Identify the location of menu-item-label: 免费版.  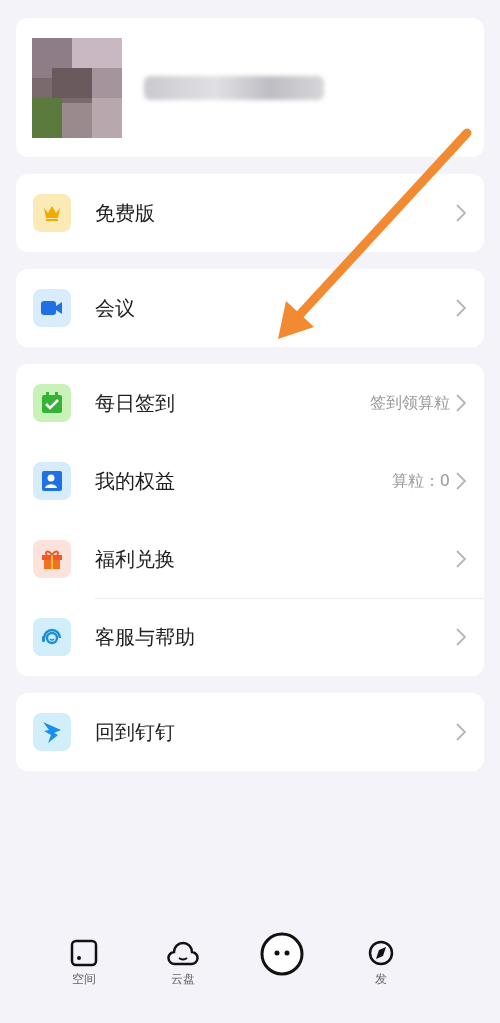
(125, 213).